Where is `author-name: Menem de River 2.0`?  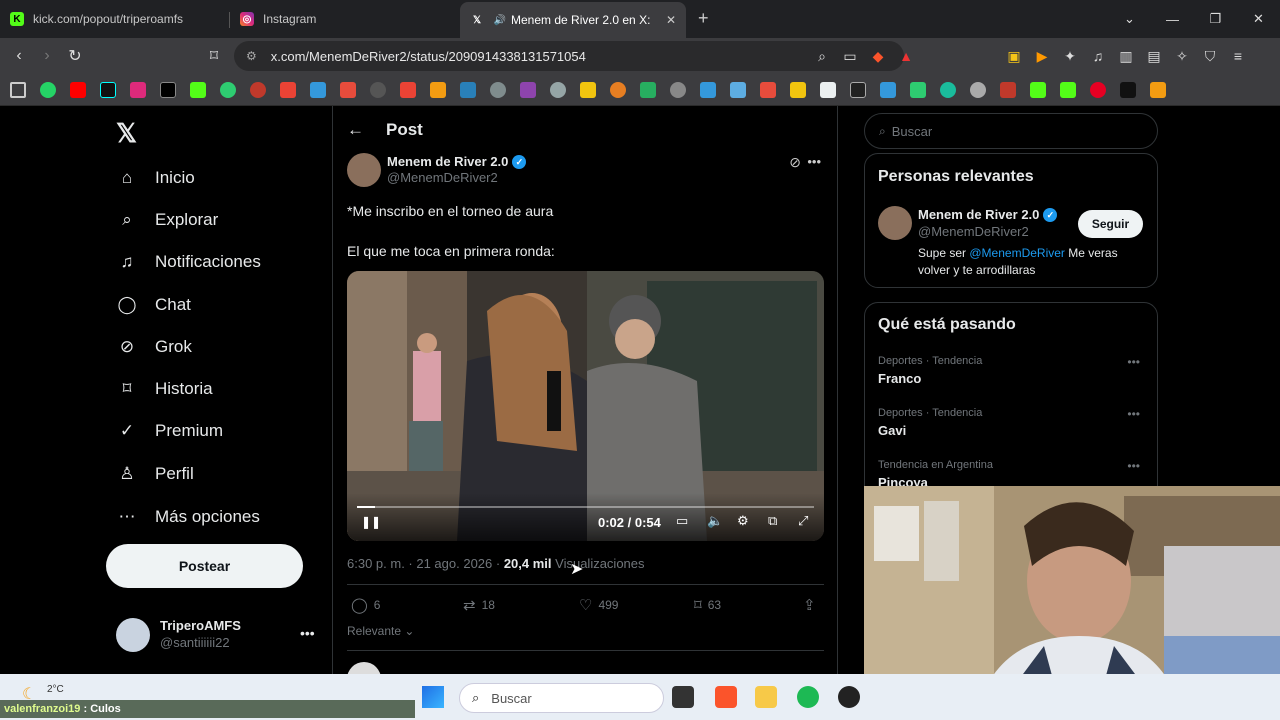 author-name: Menem de River 2.0 is located at coordinates (447, 162).